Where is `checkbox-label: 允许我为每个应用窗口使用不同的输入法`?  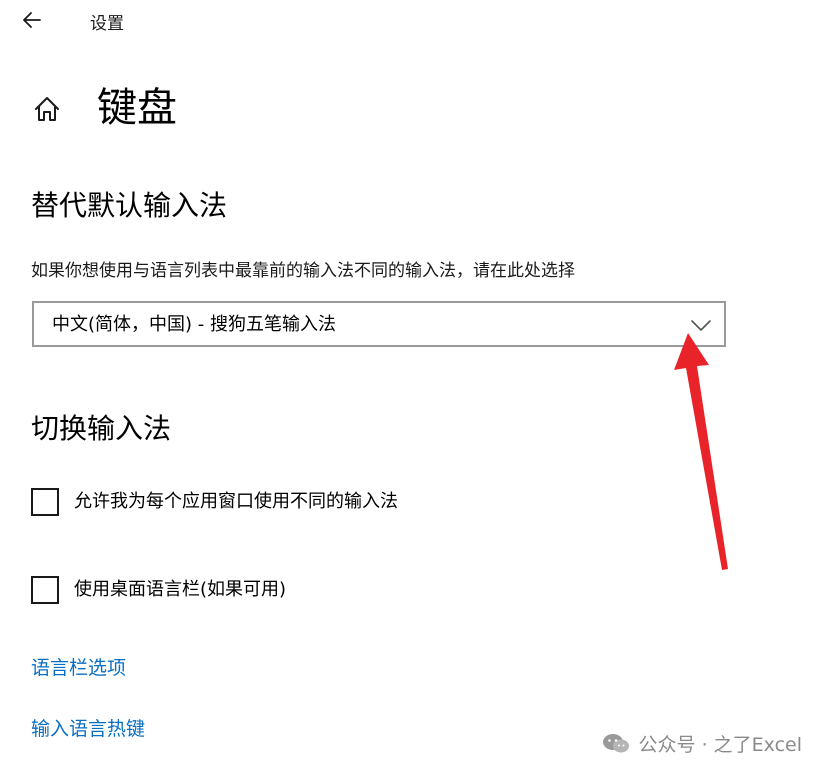
checkbox-label: 允许我为每个应用窗口使用不同的输入法 is located at coordinates (236, 501).